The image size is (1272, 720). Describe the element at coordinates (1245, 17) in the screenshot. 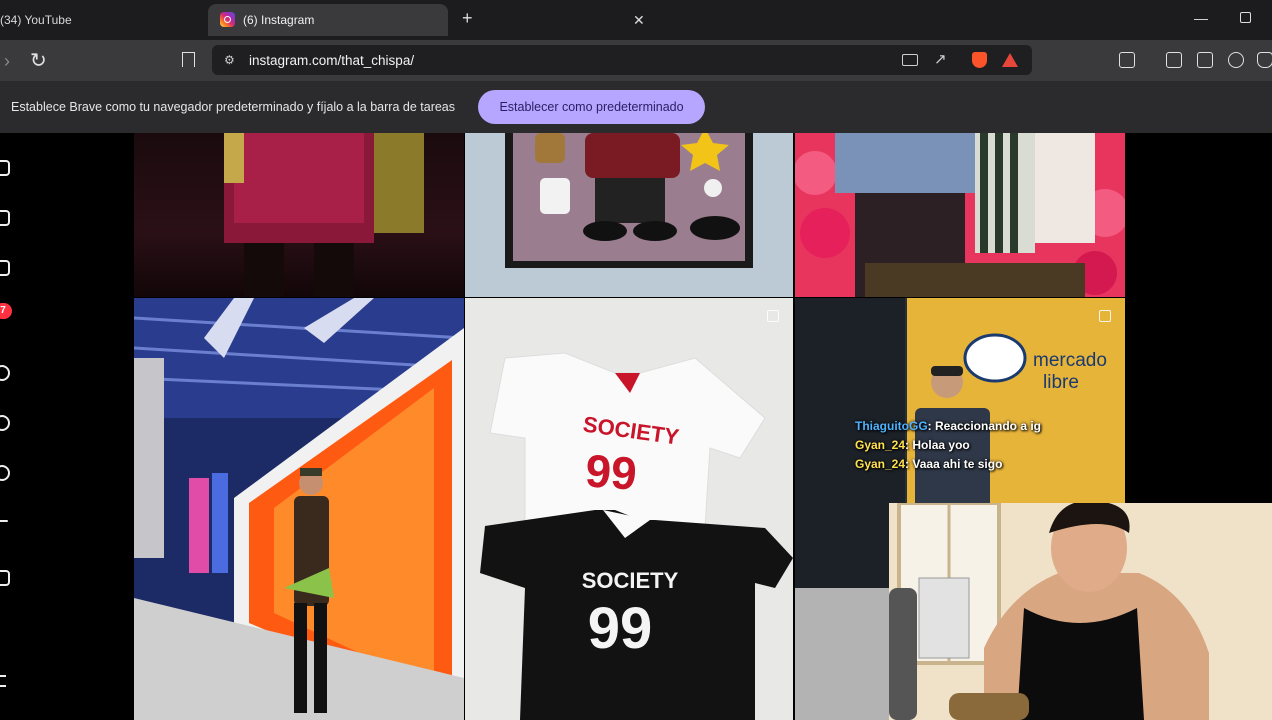

I see `restore-button` at that location.